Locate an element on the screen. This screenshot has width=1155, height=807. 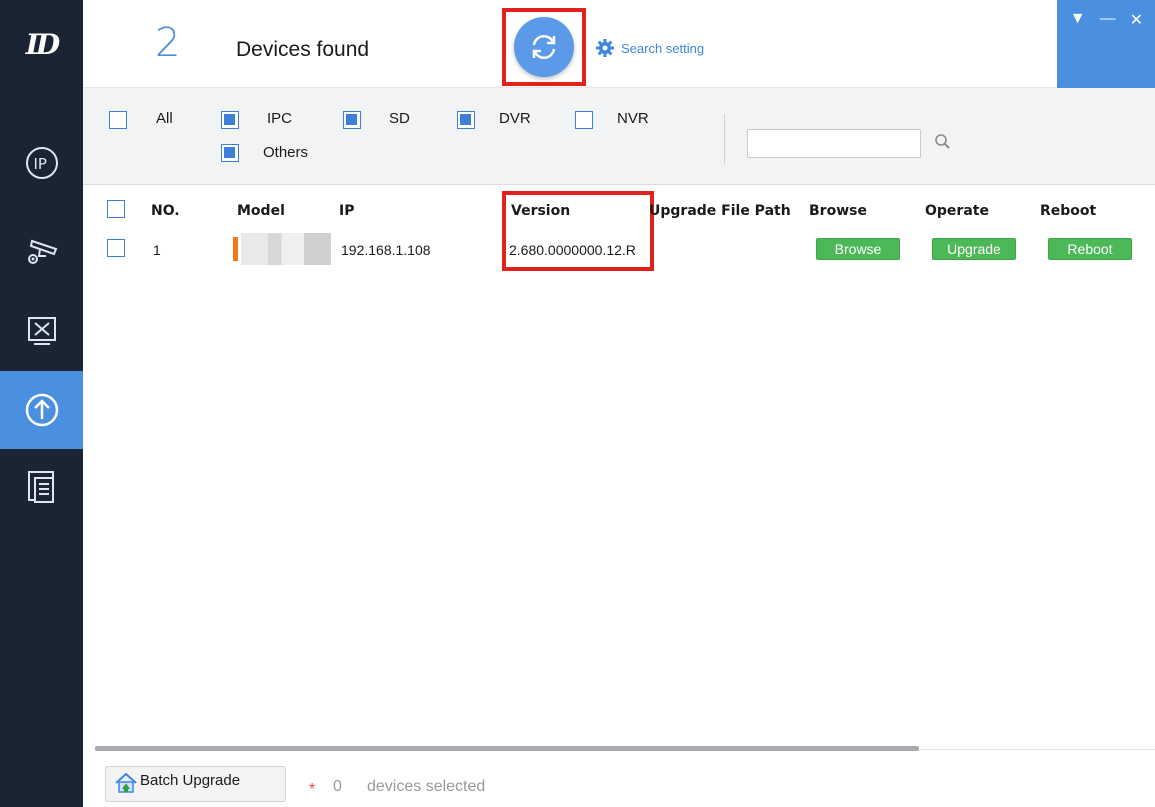
devices-found-label: Devices found is located at coordinates (303, 49).